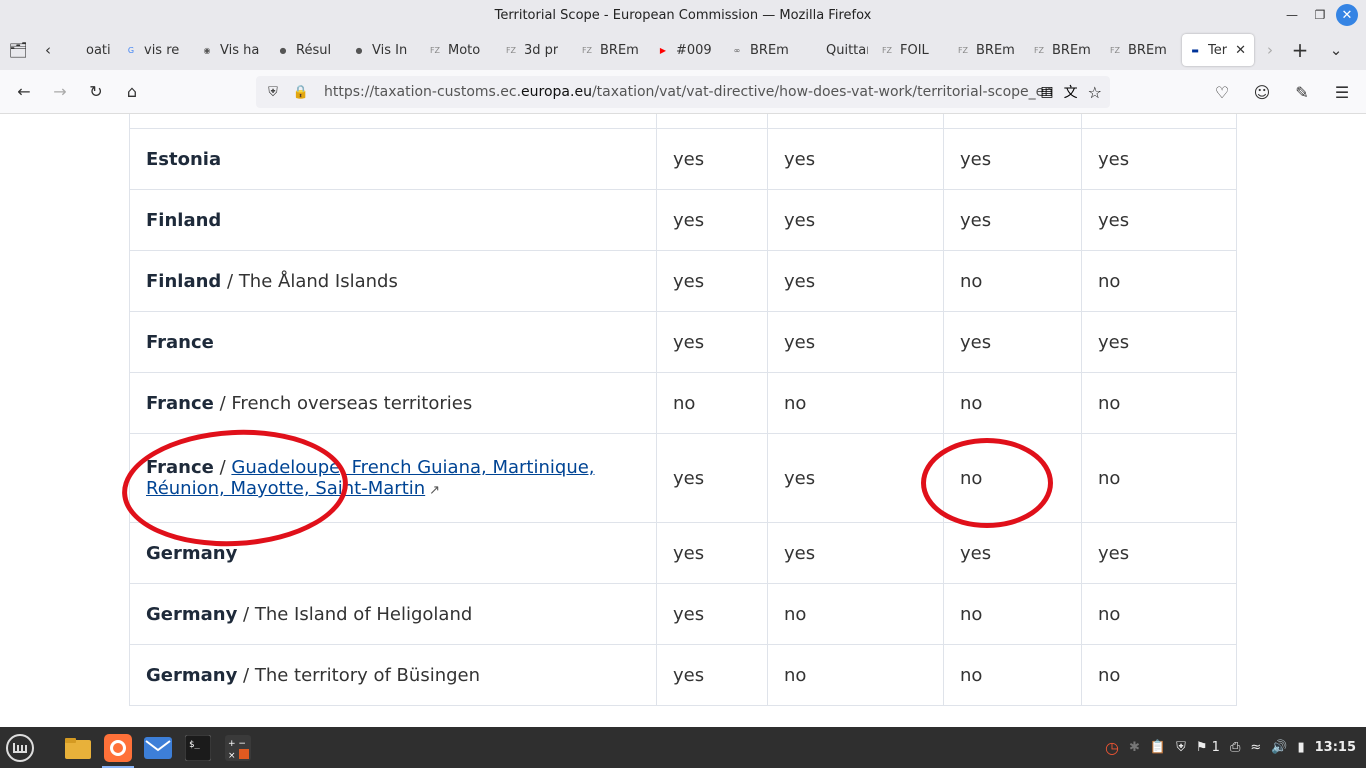 The height and width of the screenshot is (768, 1366). I want to click on tab-label: #009, so click(694, 50).